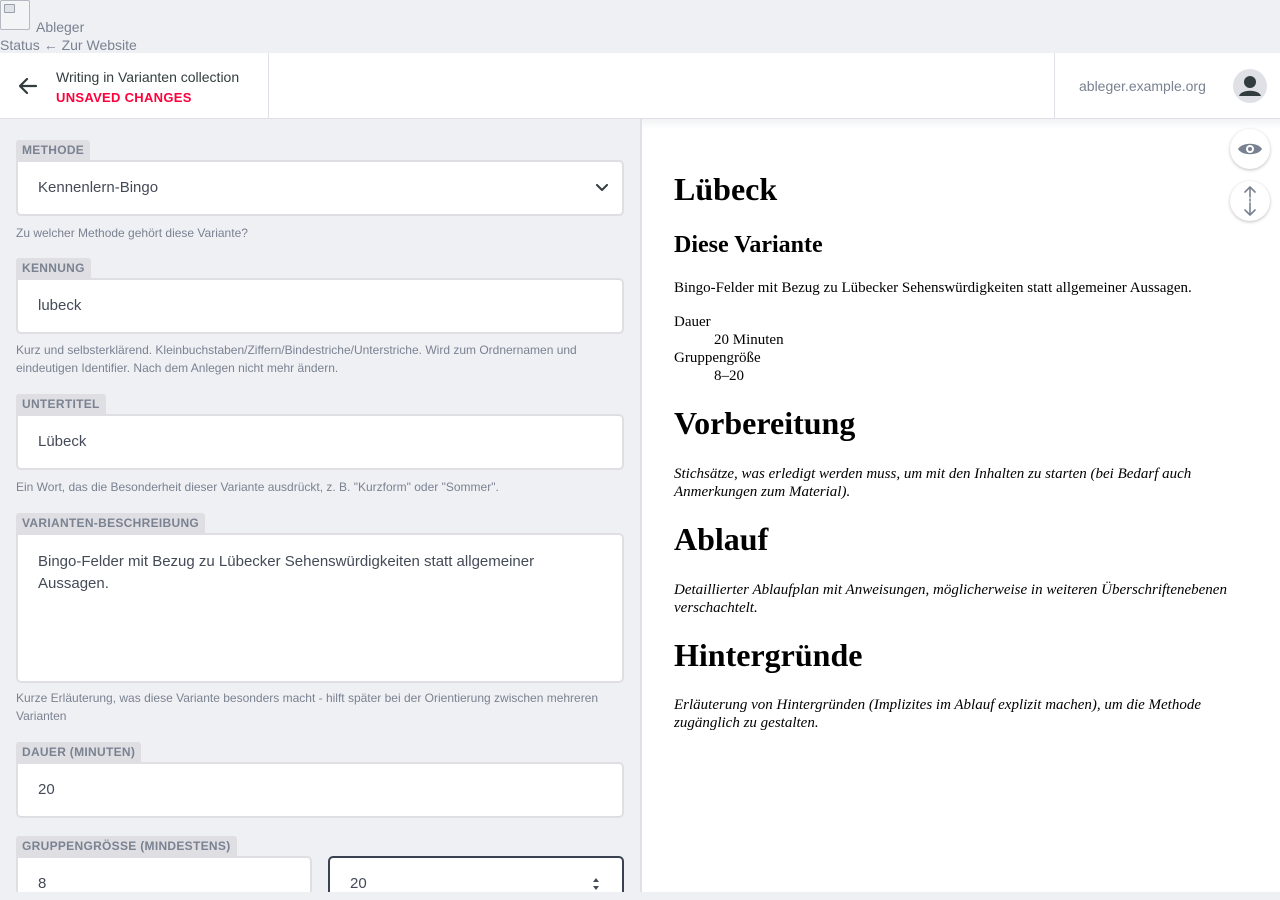  What do you see at coordinates (640, 896) in the screenshot?
I see `bottom-strip` at bounding box center [640, 896].